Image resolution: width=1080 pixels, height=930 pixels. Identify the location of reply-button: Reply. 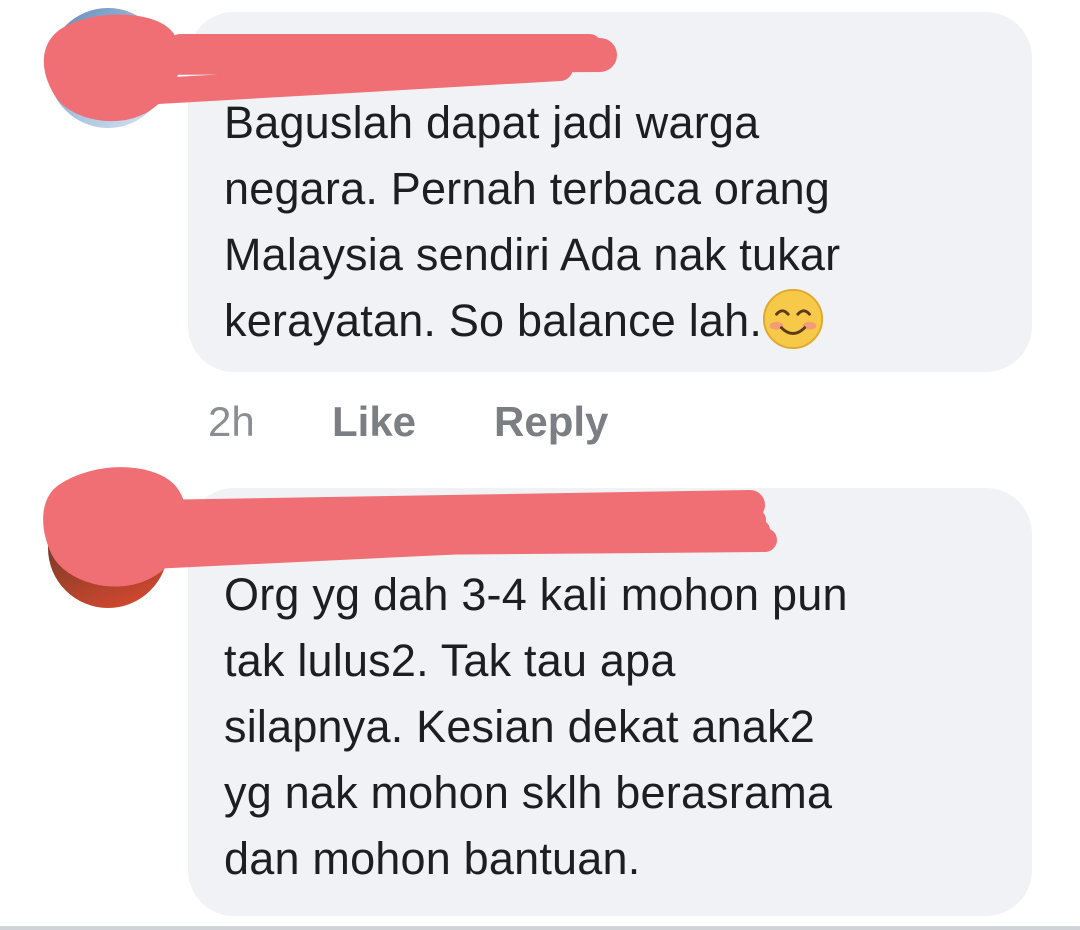
(551, 422).